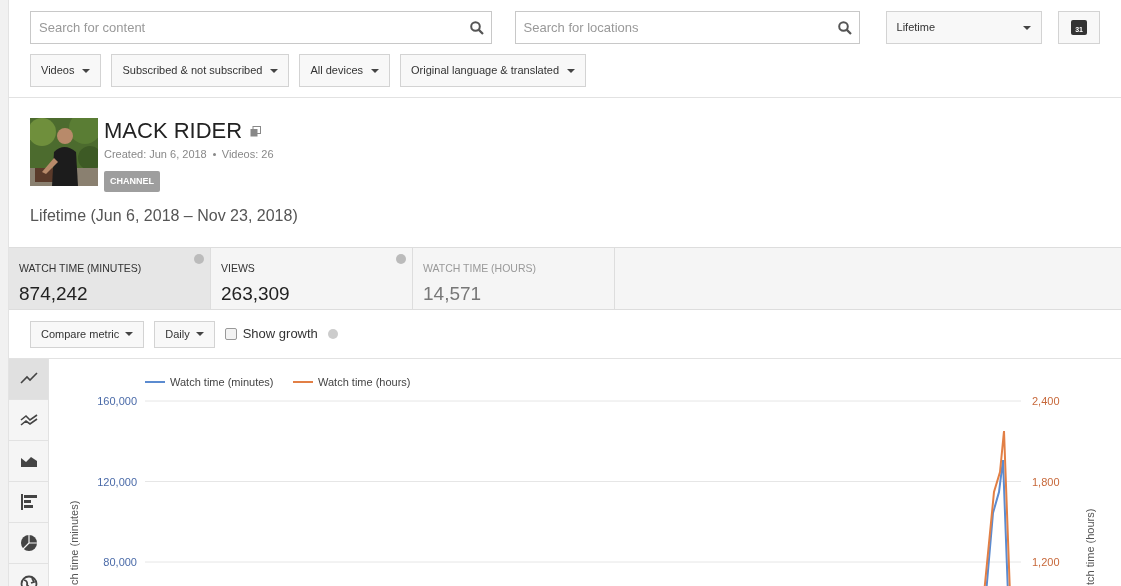  I want to click on axis-tick-label: 1,200, so click(1046, 562).